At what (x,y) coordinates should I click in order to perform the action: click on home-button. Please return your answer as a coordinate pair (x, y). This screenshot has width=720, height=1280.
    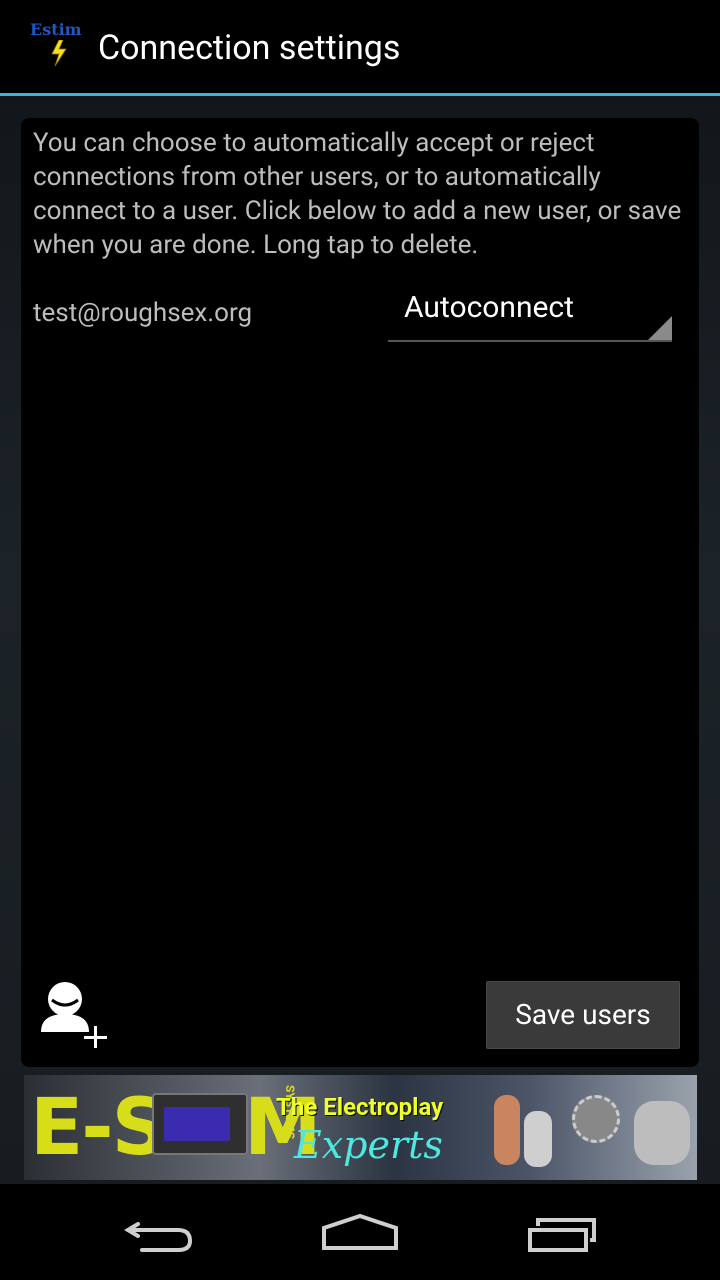
    Looking at the image, I should click on (360, 1232).